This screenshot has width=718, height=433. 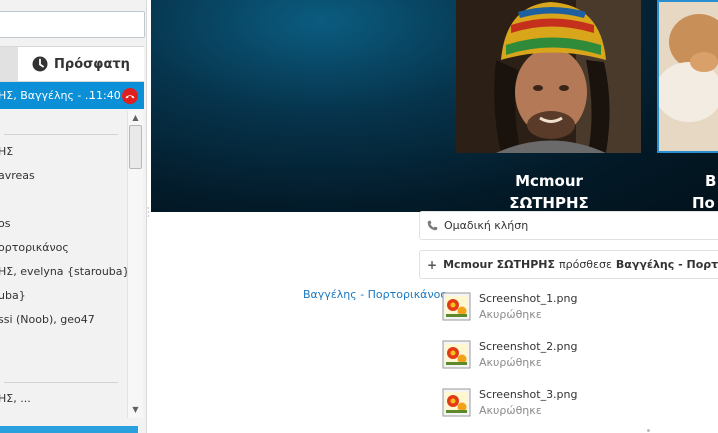 What do you see at coordinates (549, 181) in the screenshot?
I see `participant-name-line1: Mcmour` at bounding box center [549, 181].